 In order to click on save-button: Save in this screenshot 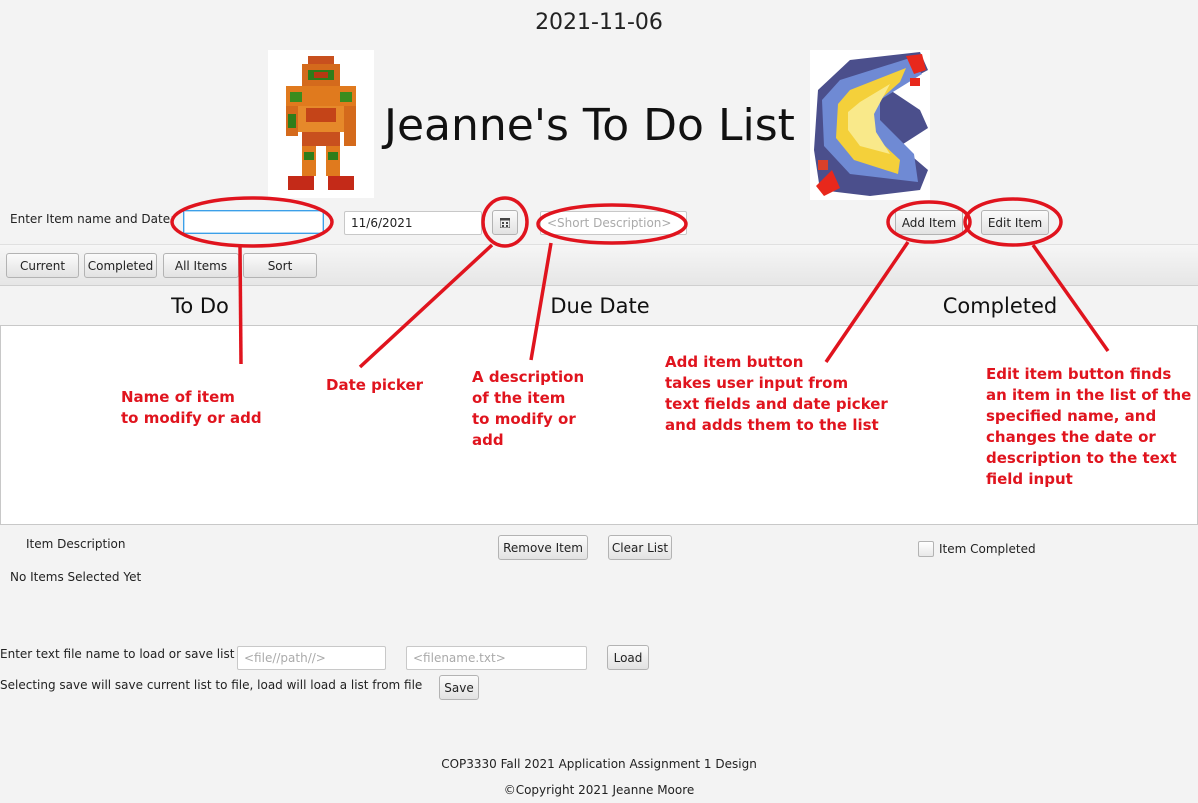, I will do `click(459, 687)`.